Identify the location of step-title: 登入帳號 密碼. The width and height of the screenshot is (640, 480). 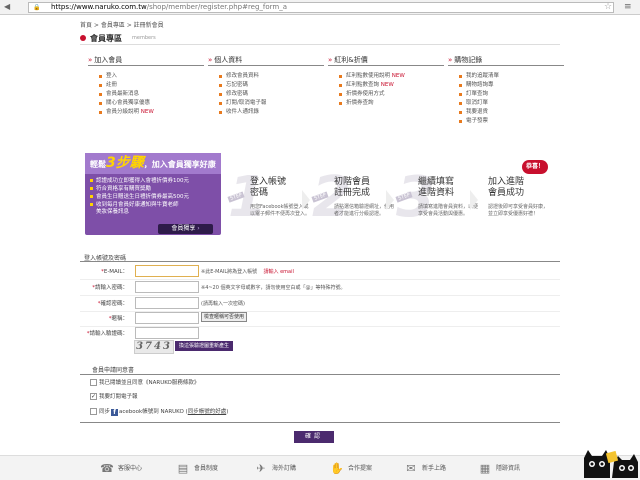
(268, 187).